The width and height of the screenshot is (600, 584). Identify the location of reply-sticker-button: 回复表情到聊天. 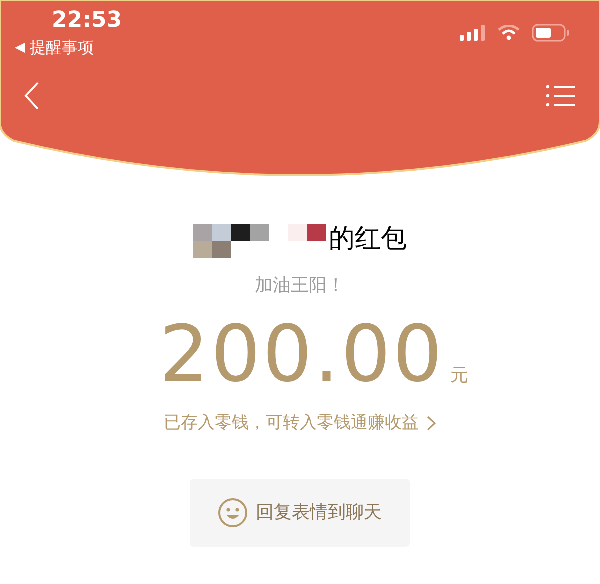
(300, 512).